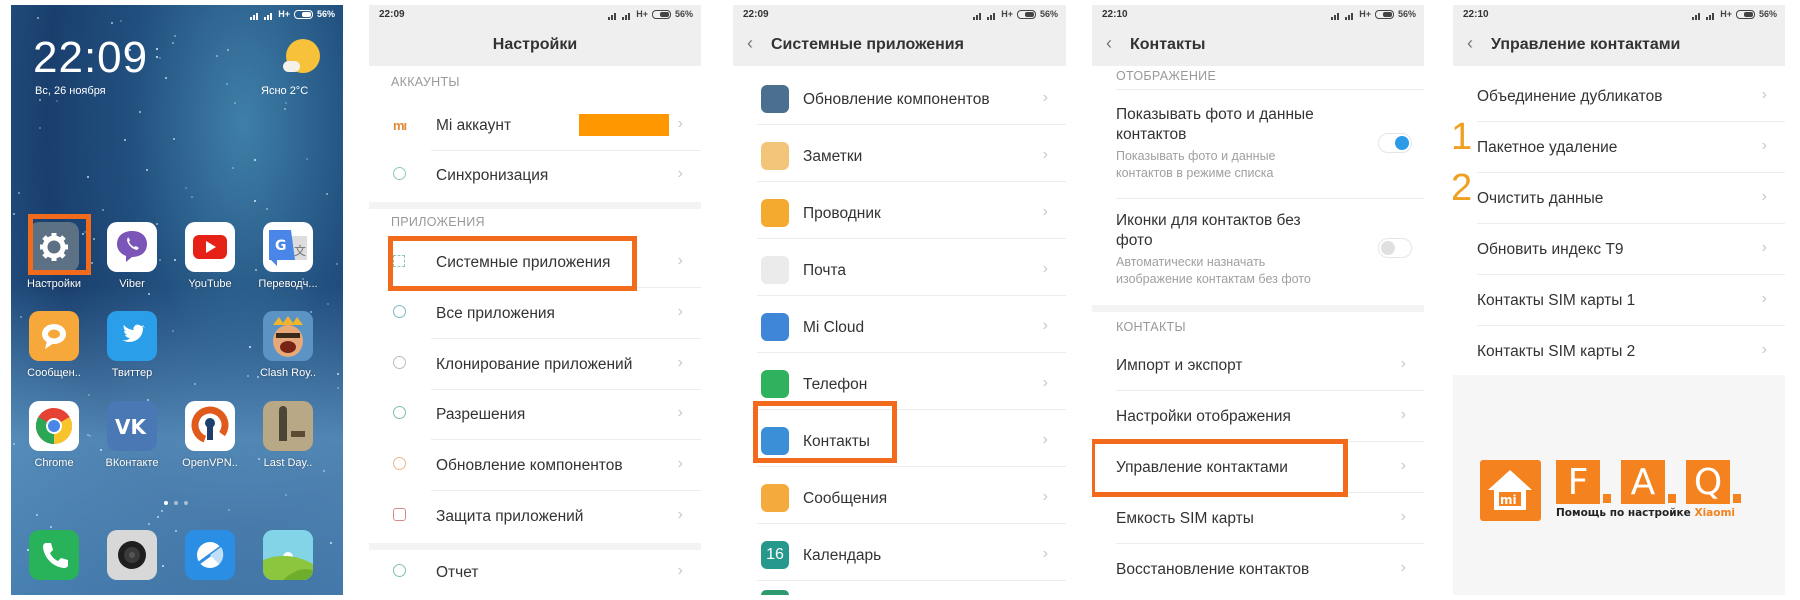 This screenshot has width=1800, height=600. What do you see at coordinates (132, 256) in the screenshot?
I see `app-viber: Viber` at bounding box center [132, 256].